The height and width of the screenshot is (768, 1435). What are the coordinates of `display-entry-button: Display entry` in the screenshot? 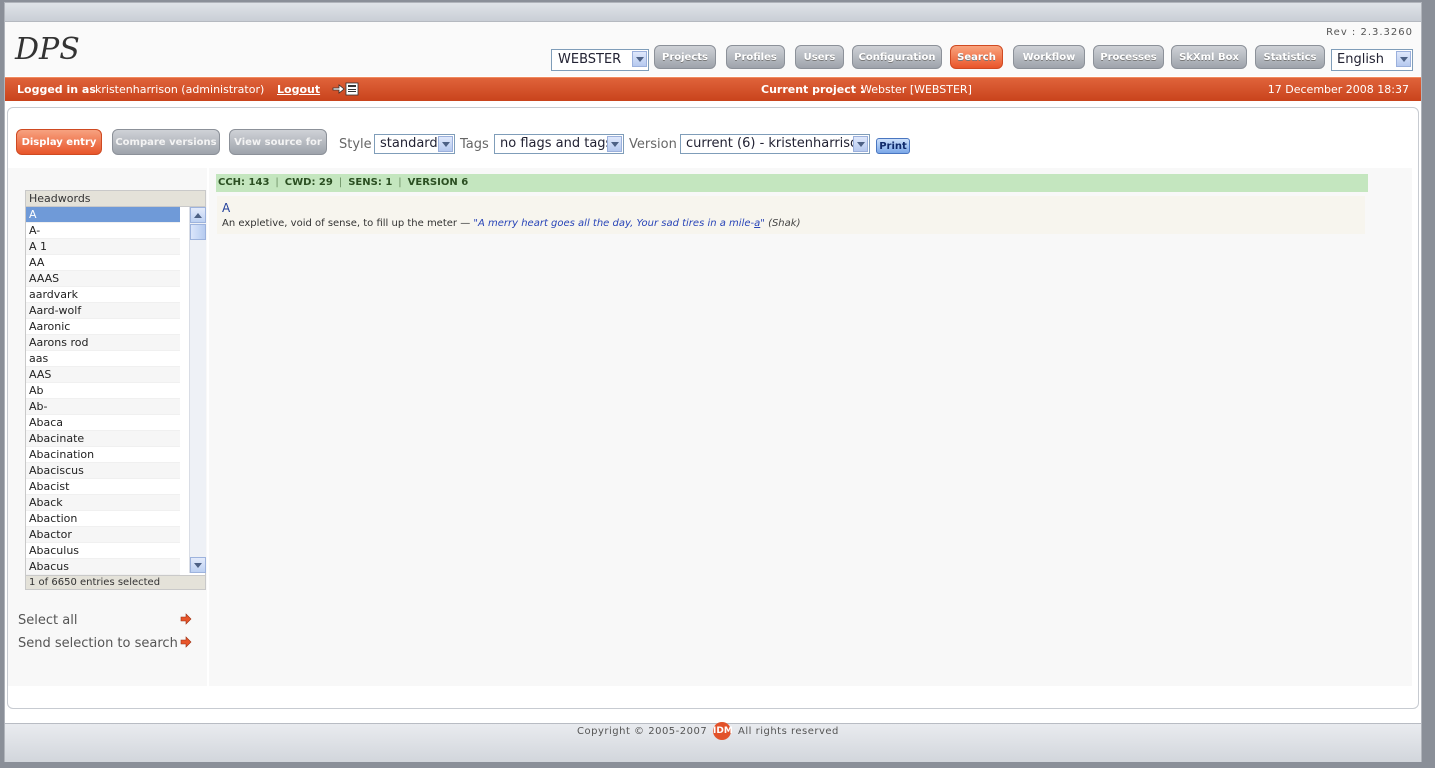 It's located at (59, 142).